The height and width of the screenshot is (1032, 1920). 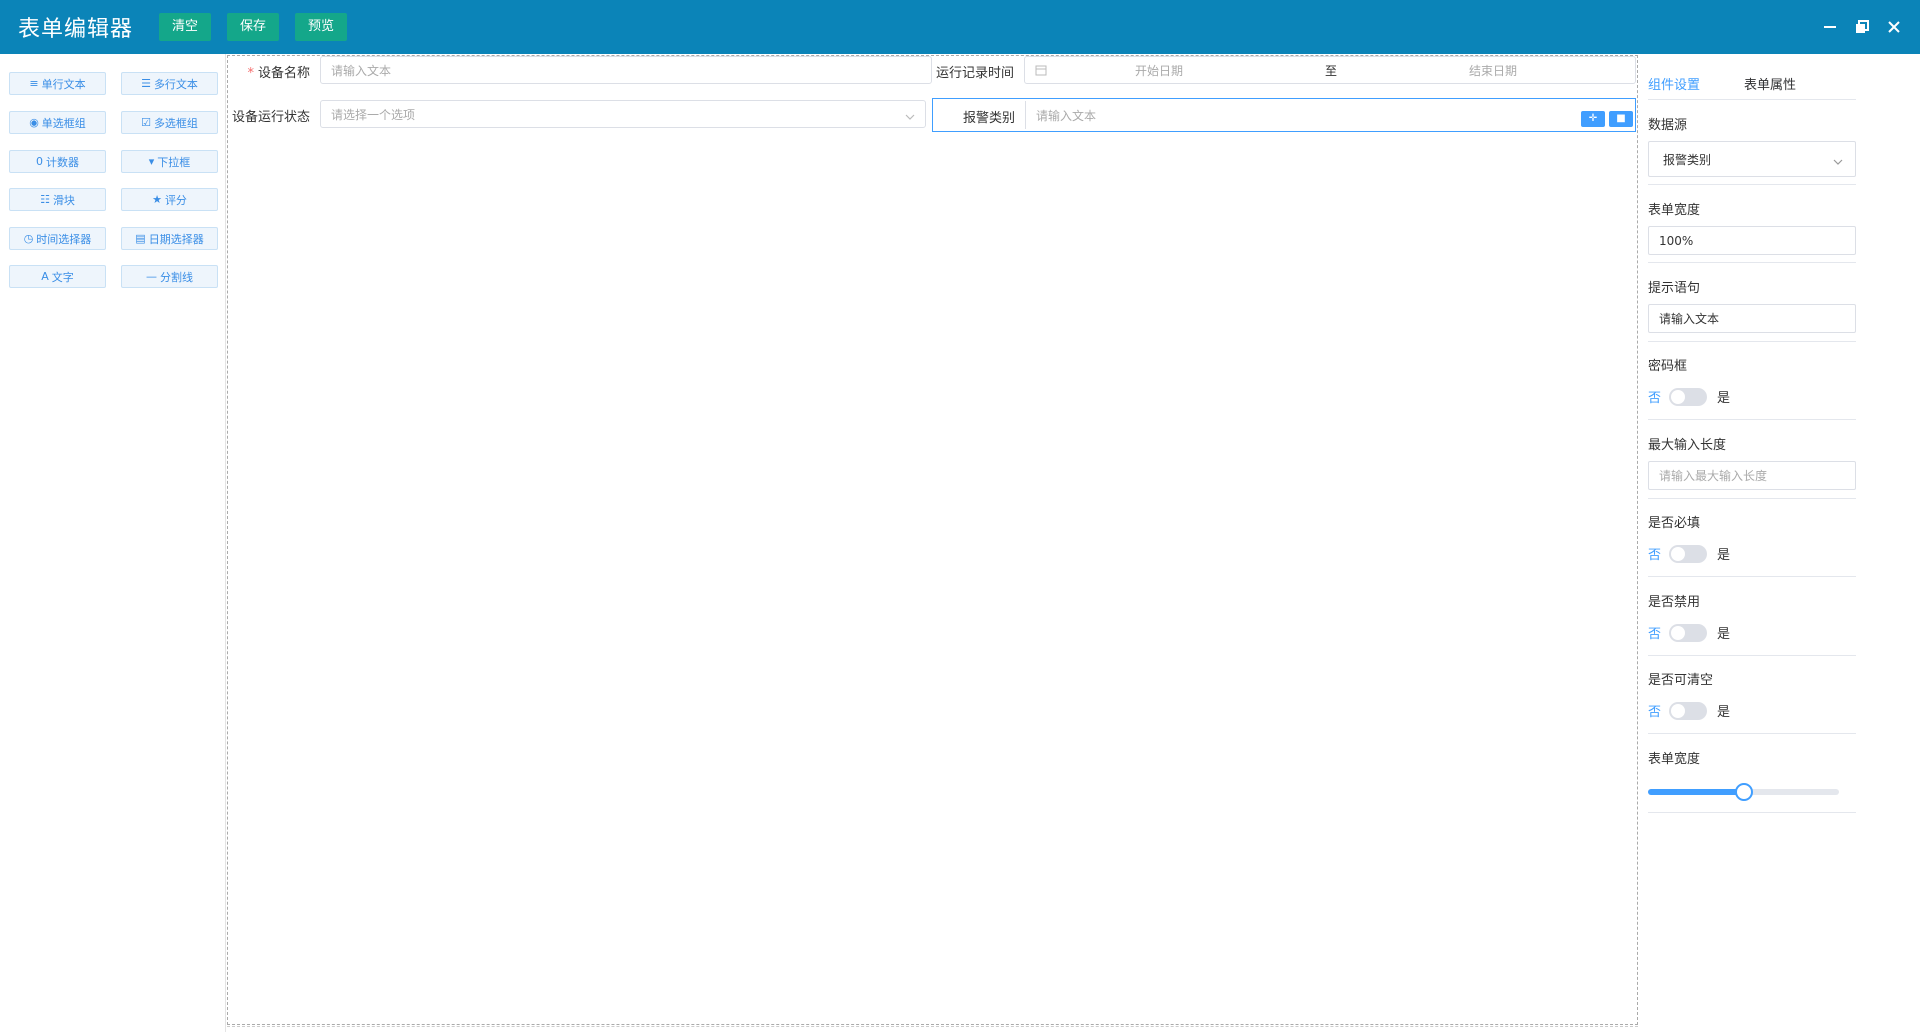 I want to click on palette-item-checkbox-group: ☑ 多选框组, so click(x=169, y=122).